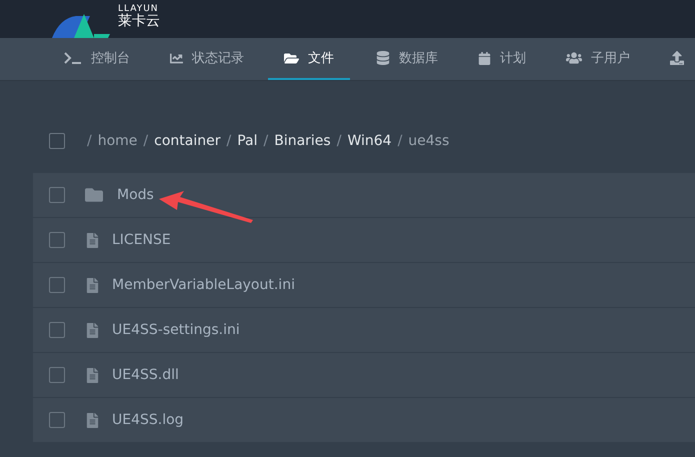 This screenshot has width=695, height=457. What do you see at coordinates (57, 141) in the screenshot?
I see `select-all-checkbox` at bounding box center [57, 141].